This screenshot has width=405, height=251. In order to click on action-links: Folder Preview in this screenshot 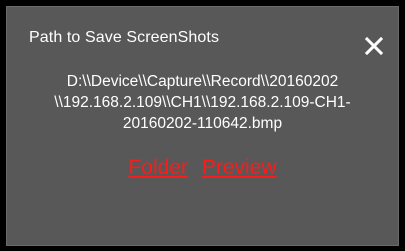, I will do `click(202, 168)`.